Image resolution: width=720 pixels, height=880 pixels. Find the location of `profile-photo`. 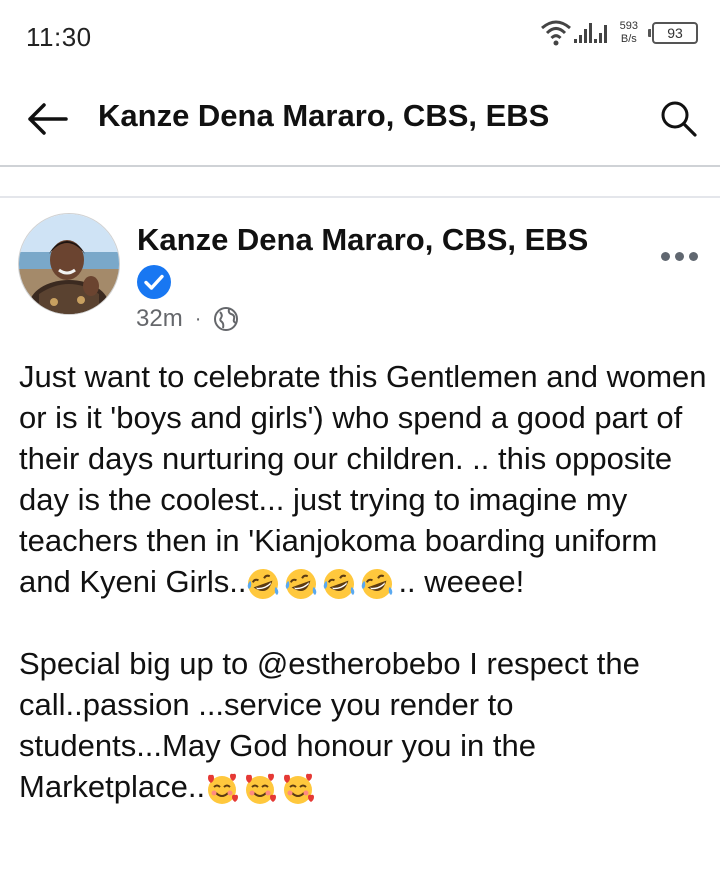

profile-photo is located at coordinates (69, 264).